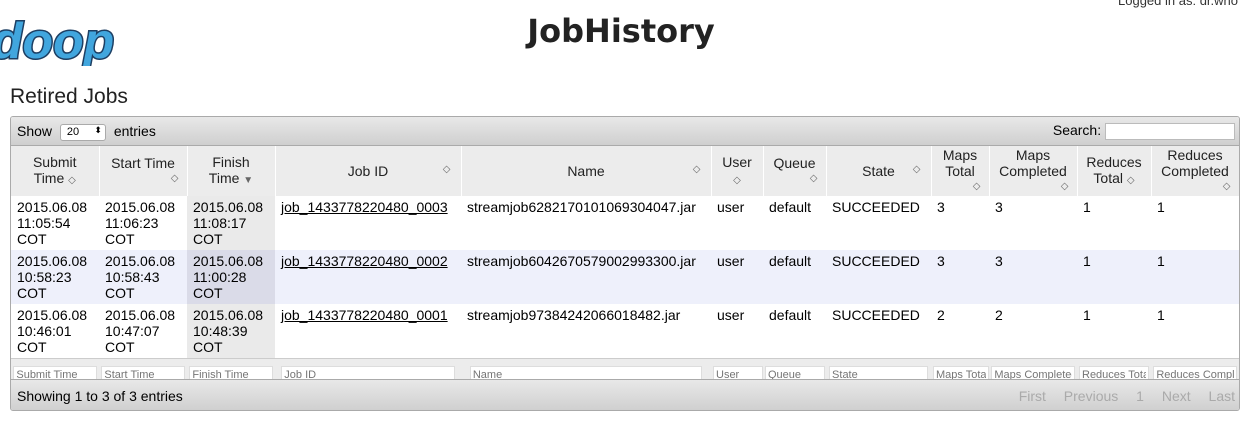  Describe the element at coordinates (368, 223) in the screenshot. I see `job-id-cell: job_1433778220480_0003` at that location.